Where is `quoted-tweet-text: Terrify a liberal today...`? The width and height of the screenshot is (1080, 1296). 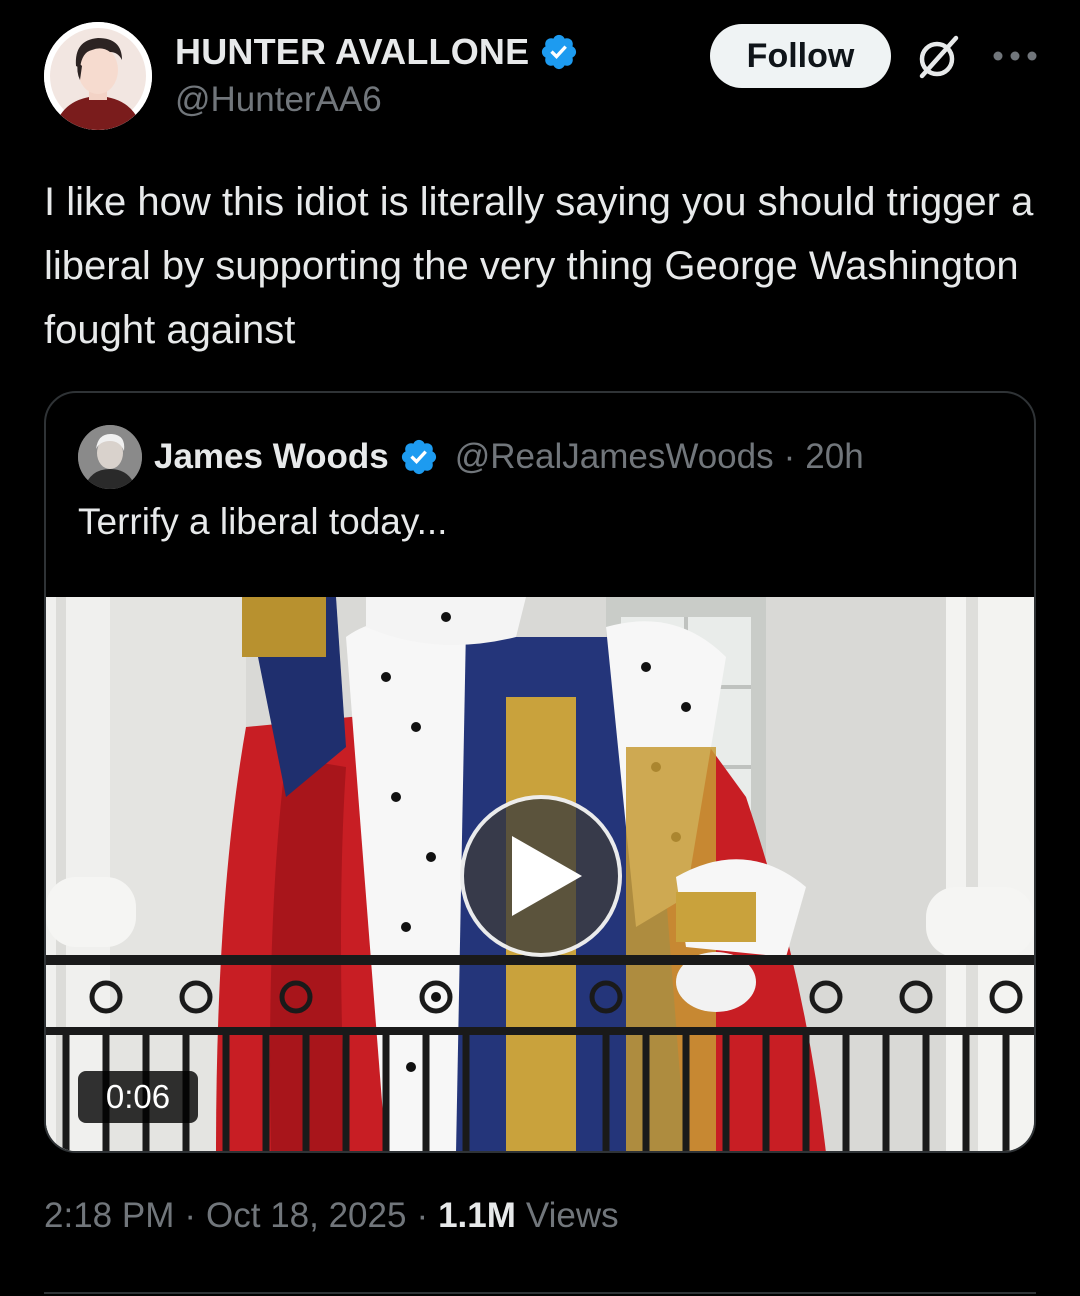 quoted-tweet-text: Terrify a liberal today... is located at coordinates (263, 521).